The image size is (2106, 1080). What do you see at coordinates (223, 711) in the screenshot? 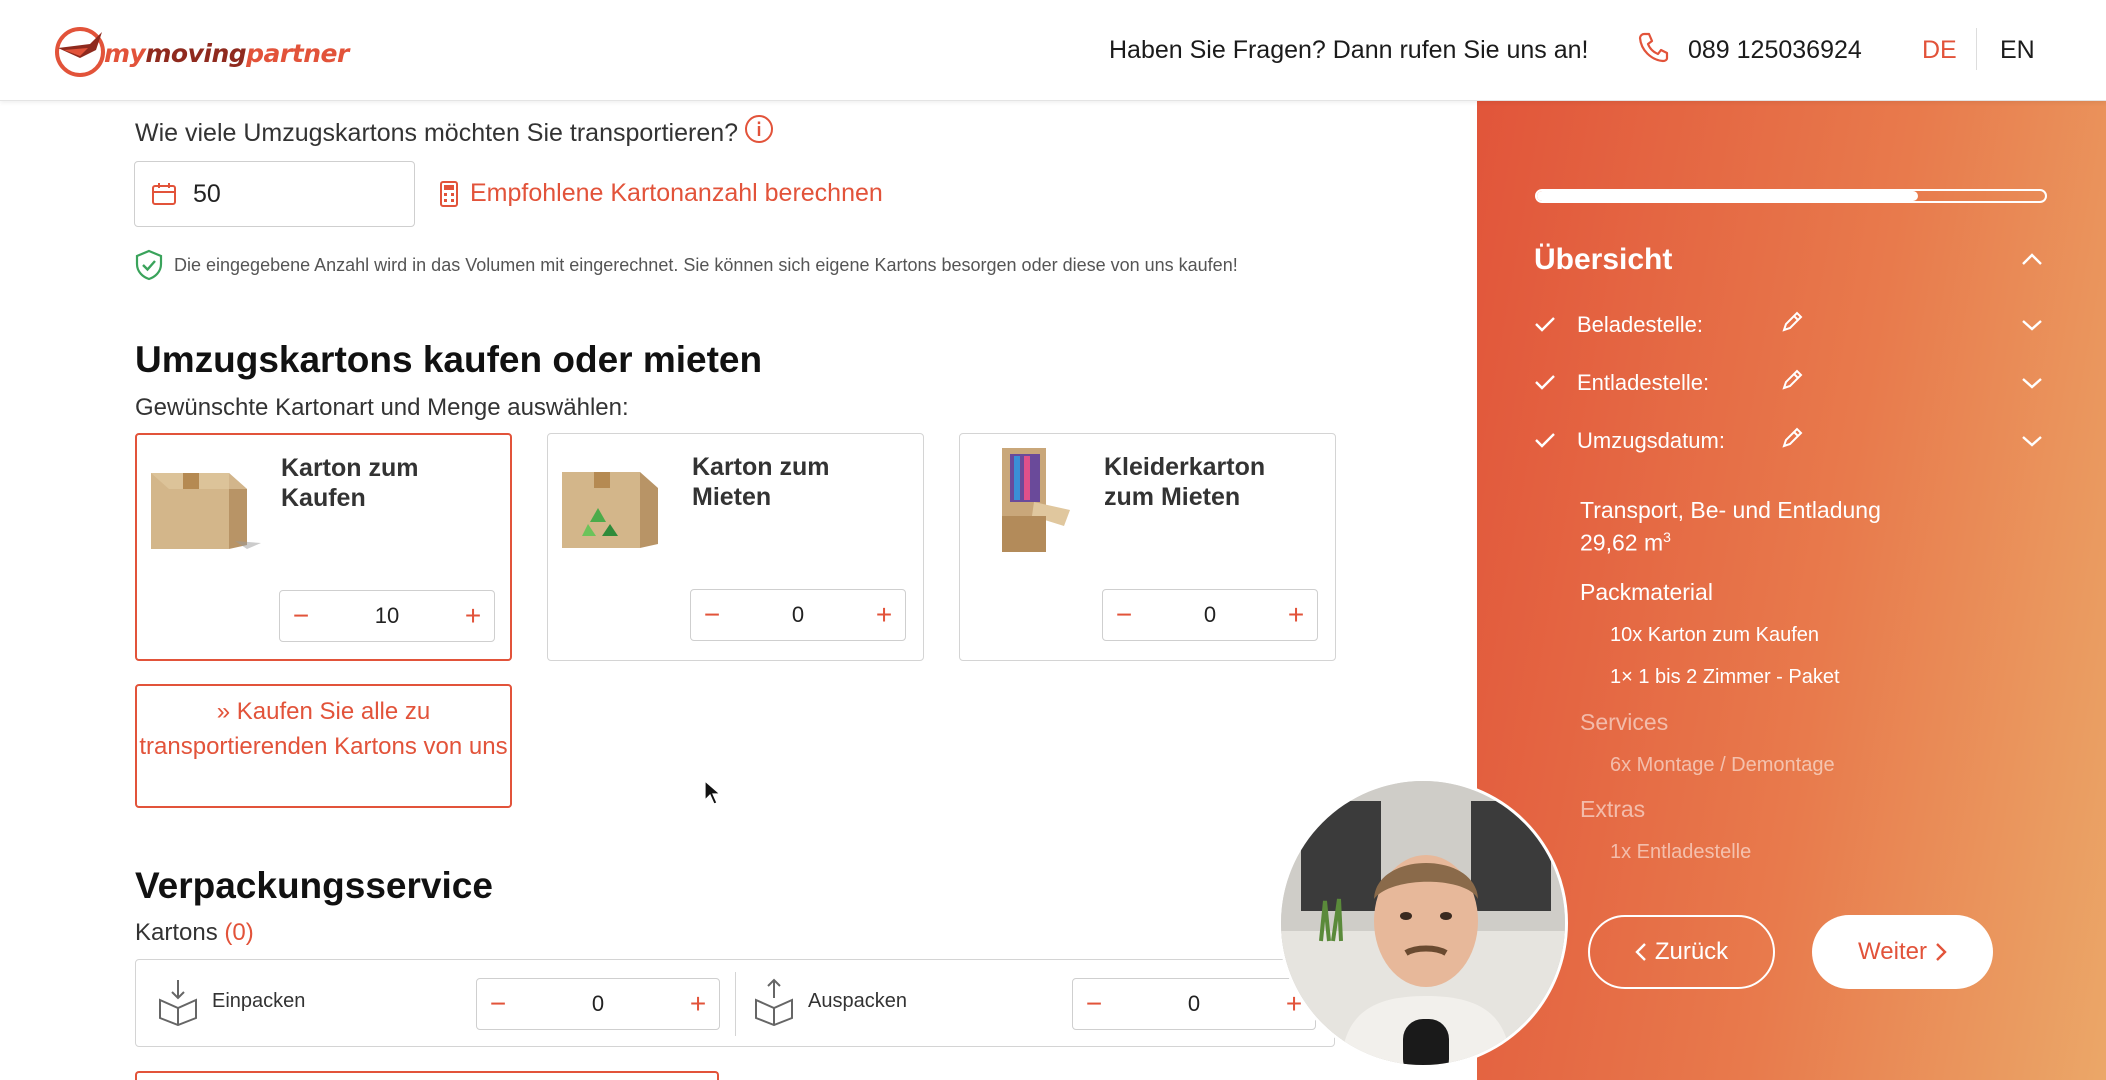
I see `double-chevron-icon: »` at bounding box center [223, 711].